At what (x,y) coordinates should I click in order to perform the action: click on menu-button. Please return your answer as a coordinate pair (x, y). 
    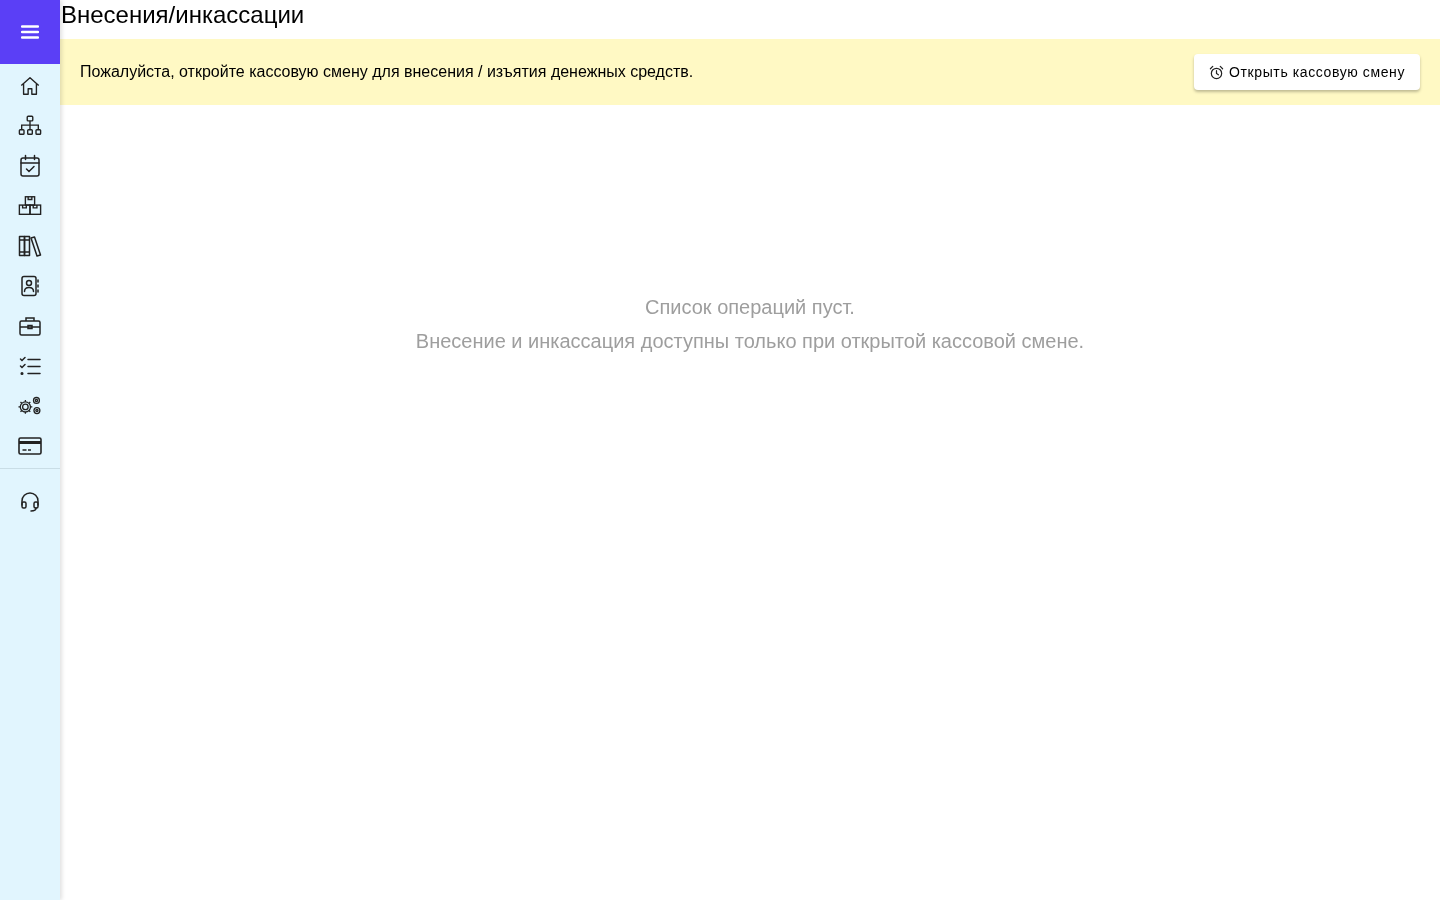
    Looking at the image, I should click on (30, 32).